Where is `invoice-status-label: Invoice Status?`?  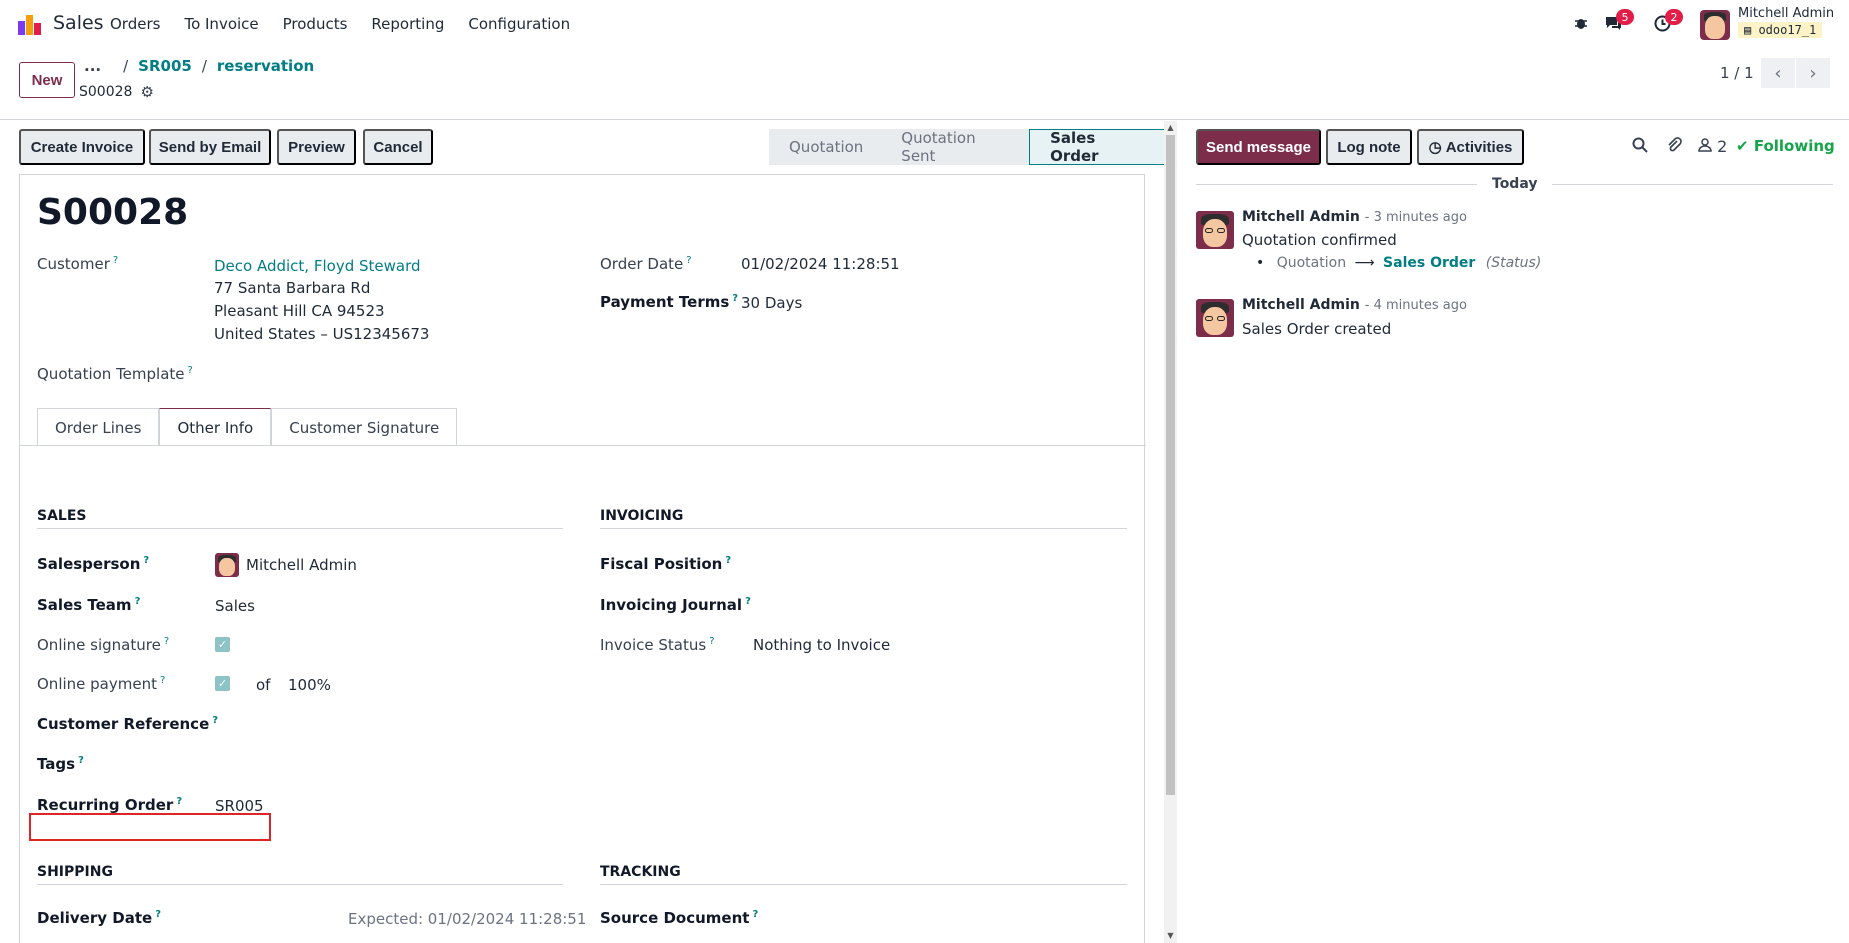
invoice-status-label: Invoice Status? is located at coordinates (657, 645).